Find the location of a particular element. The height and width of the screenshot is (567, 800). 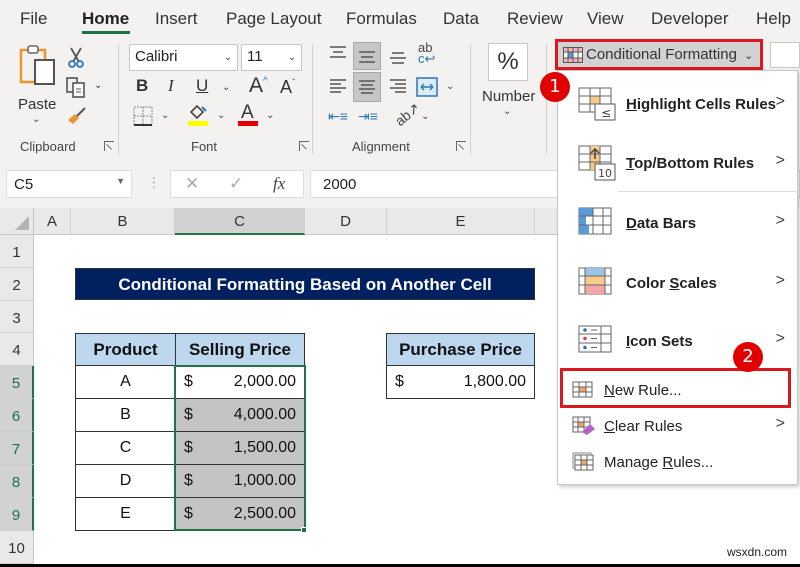

insert-function-icon: fx is located at coordinates (279, 184).